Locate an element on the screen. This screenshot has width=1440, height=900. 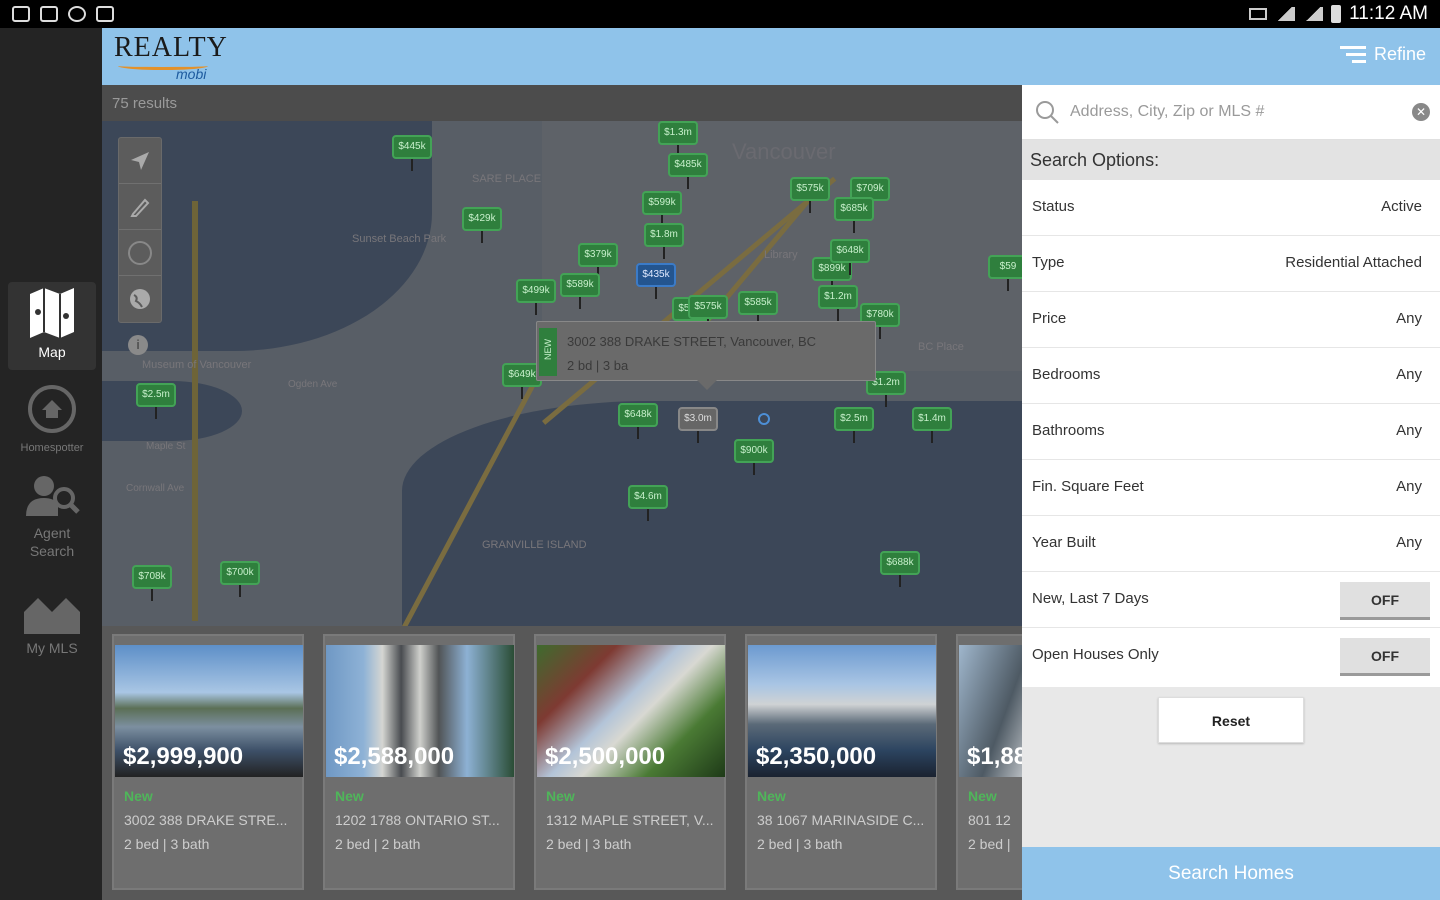
option-label: New, Last 7 Days is located at coordinates (1090, 598).